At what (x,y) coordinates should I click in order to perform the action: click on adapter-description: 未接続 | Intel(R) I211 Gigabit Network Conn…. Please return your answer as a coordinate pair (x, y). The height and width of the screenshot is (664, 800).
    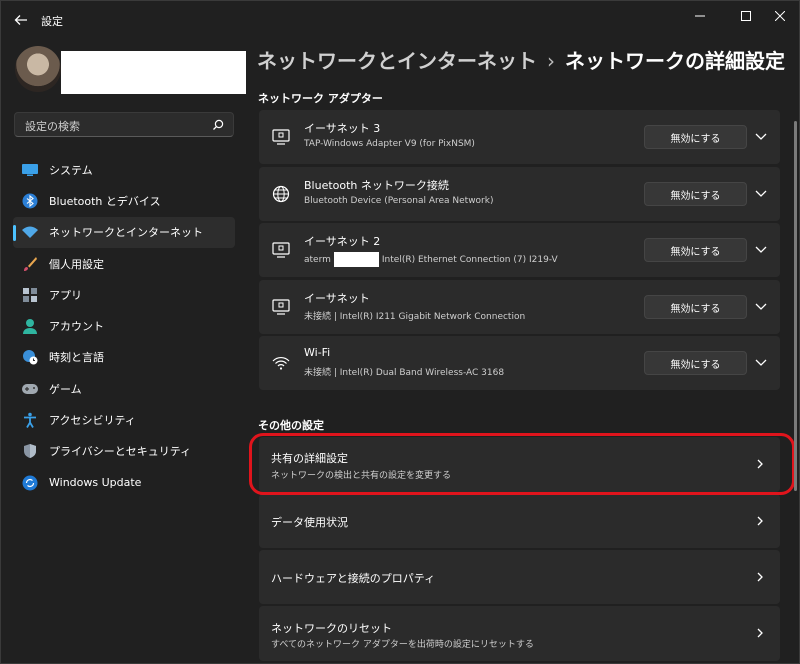
    Looking at the image, I should click on (415, 317).